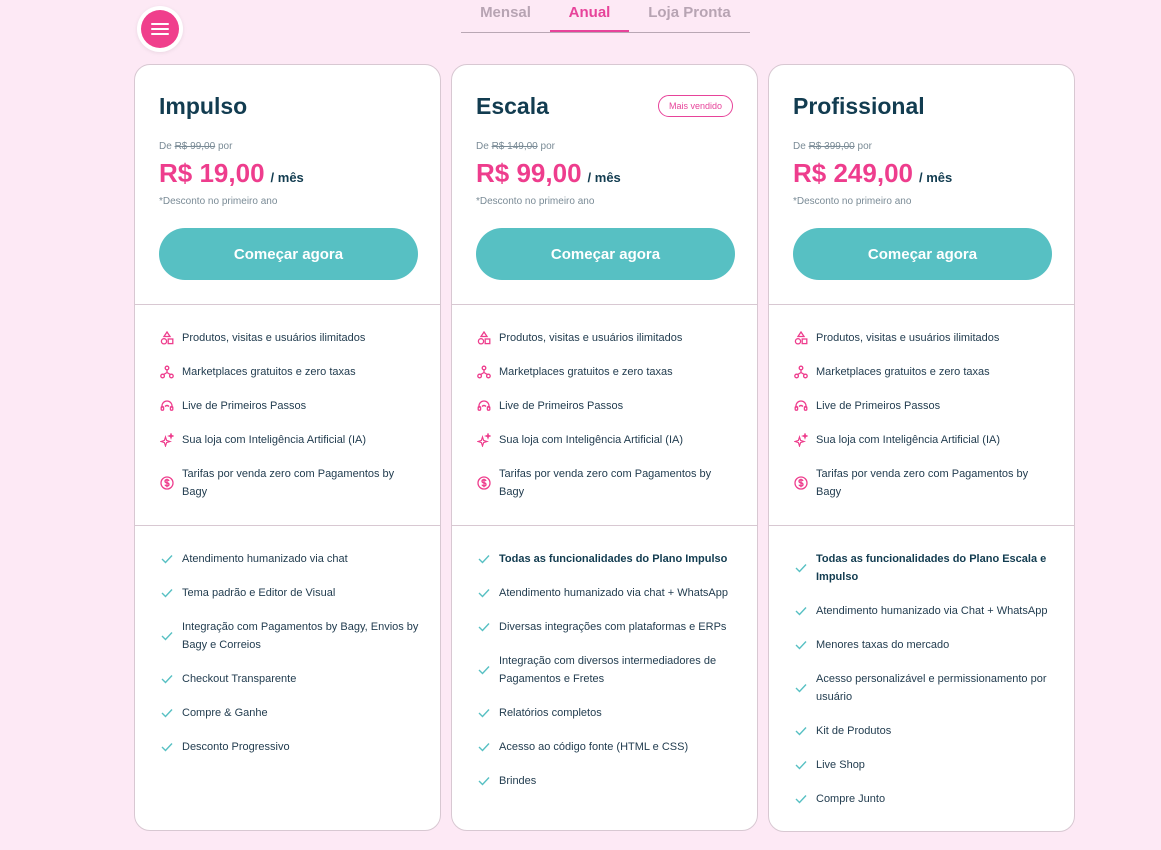 The image size is (1161, 850). Describe the element at coordinates (236, 747) in the screenshot. I see `feature-text: Desconto Progressivo` at that location.